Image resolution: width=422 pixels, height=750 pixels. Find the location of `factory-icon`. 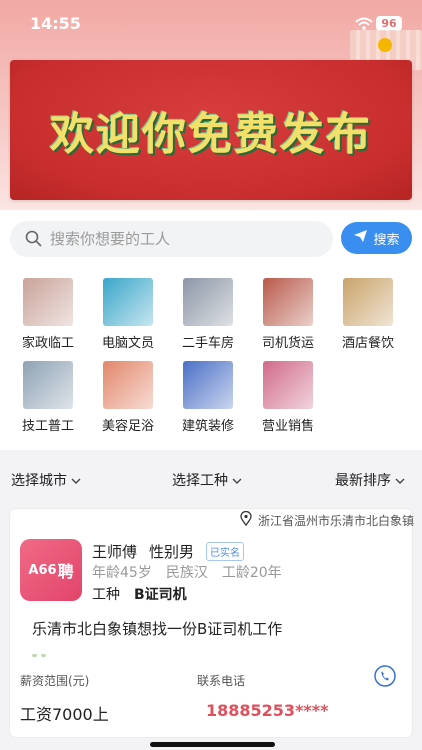

factory-icon is located at coordinates (48, 385).